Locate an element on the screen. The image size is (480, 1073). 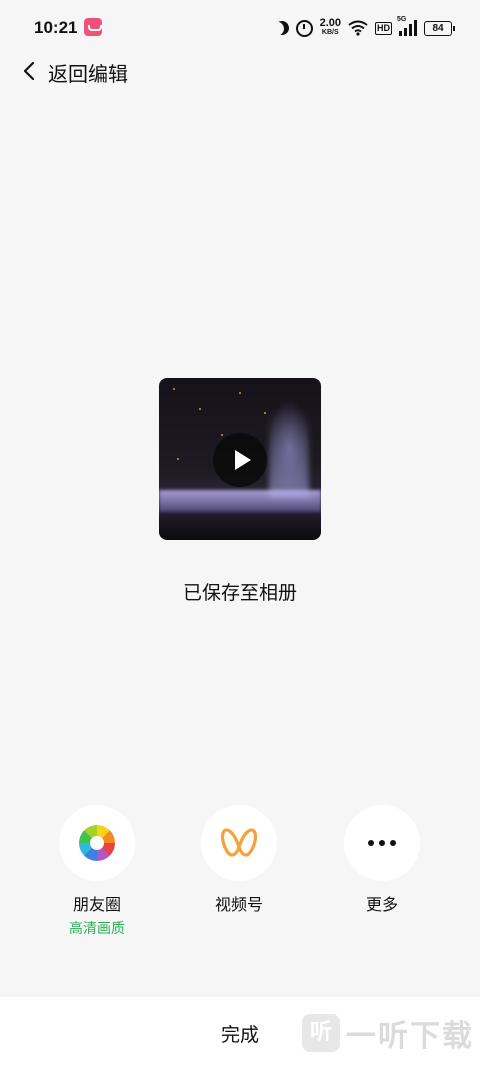
saved-to-album-message: 已保存至相册 is located at coordinates (239, 593).